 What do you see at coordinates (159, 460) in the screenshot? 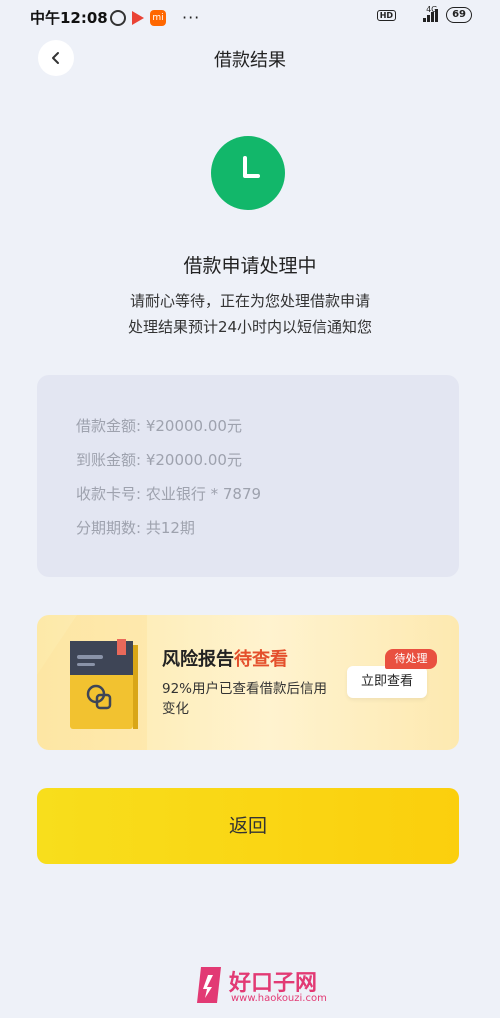
I see `received-amount: 到账金额: ¥20000.00元` at bounding box center [159, 460].